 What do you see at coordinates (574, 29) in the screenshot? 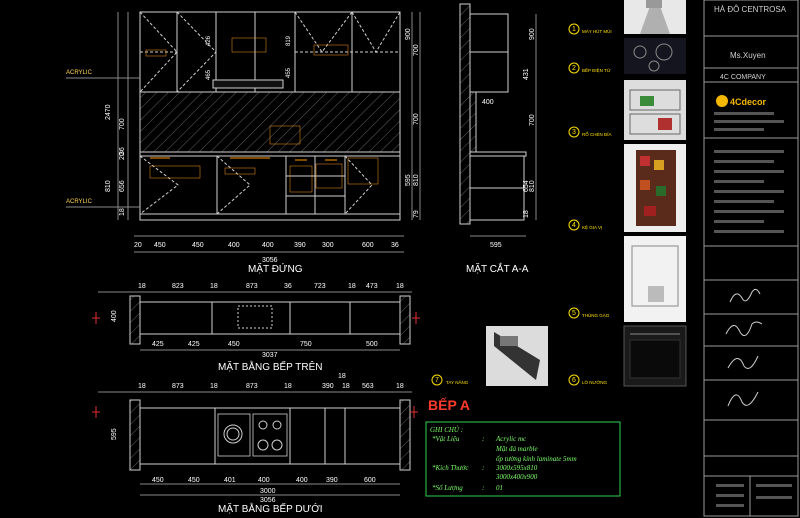
I see `catalog-num-1: 1` at bounding box center [574, 29].